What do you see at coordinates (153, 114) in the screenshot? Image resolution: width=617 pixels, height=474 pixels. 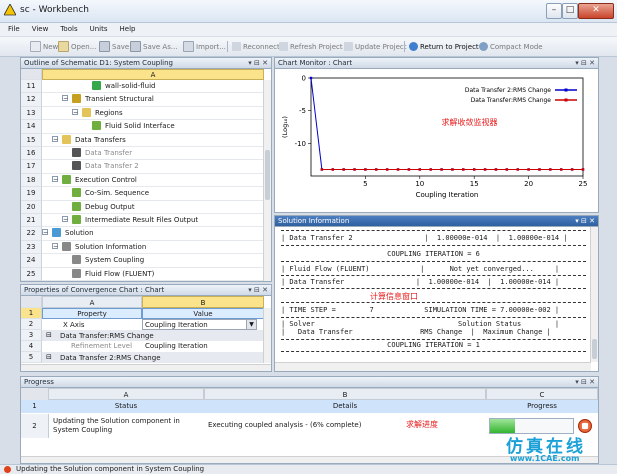 I see `tree-item: − Regions` at bounding box center [153, 114].